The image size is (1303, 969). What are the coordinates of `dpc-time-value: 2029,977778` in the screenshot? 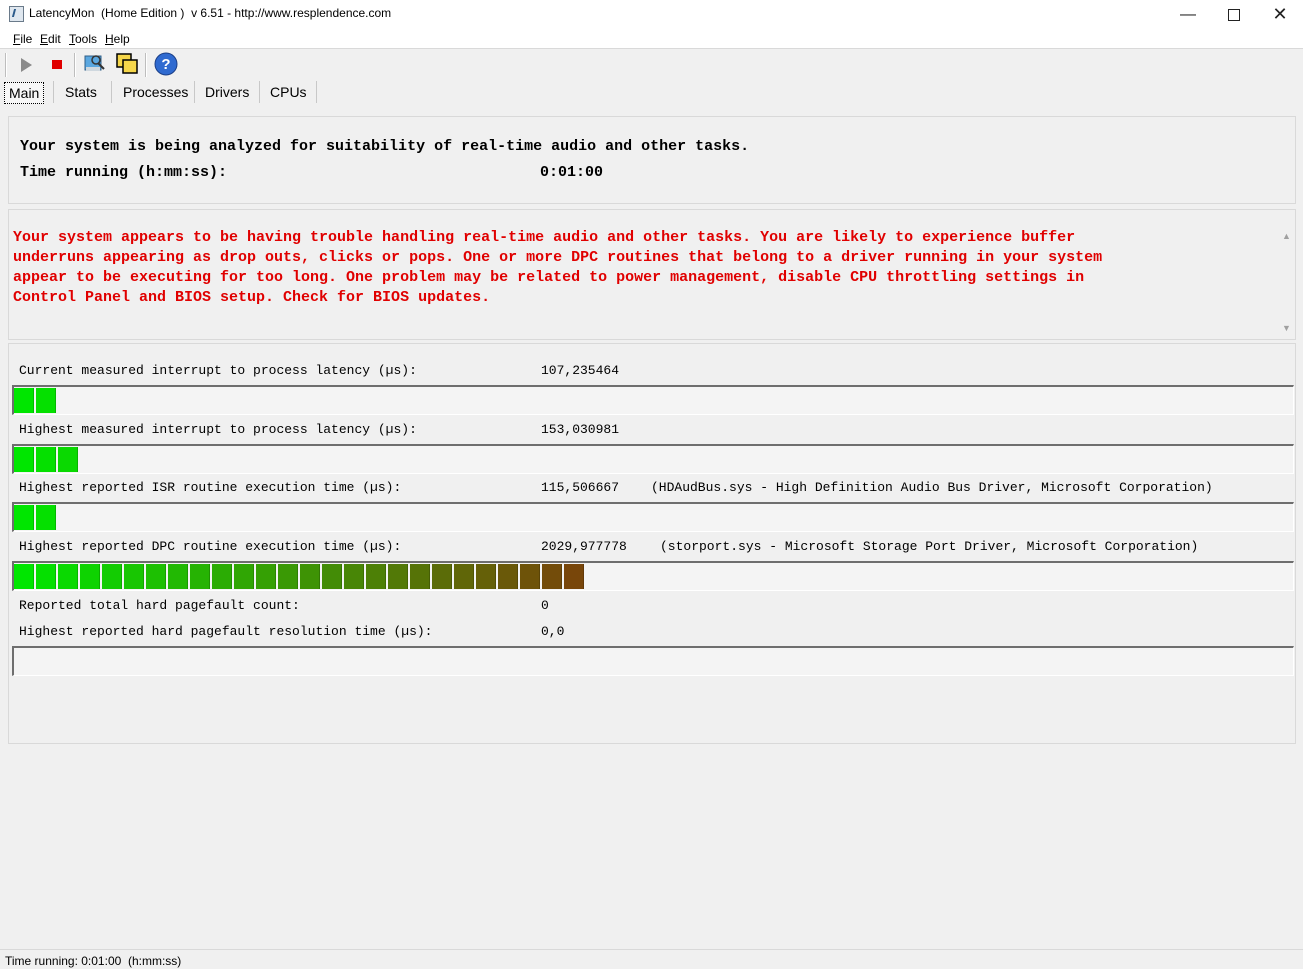 It's located at (584, 546).